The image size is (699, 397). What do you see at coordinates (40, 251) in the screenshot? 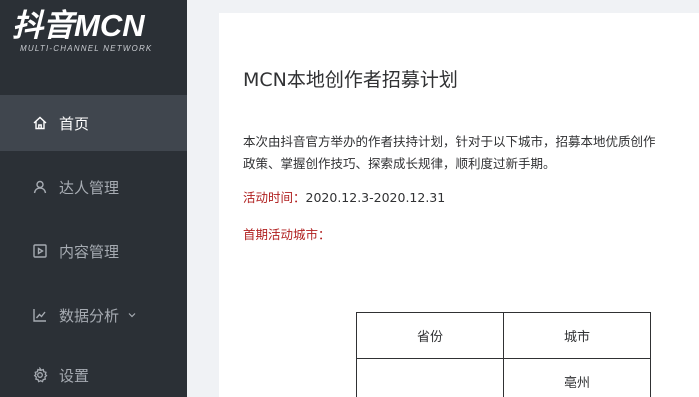
I see `play-square-icon` at bounding box center [40, 251].